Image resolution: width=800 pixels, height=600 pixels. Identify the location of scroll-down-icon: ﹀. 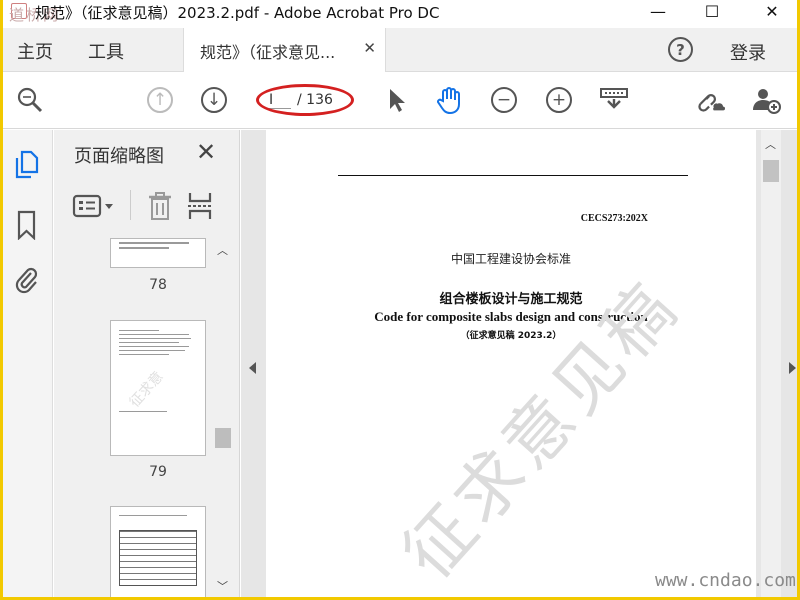
(222, 586).